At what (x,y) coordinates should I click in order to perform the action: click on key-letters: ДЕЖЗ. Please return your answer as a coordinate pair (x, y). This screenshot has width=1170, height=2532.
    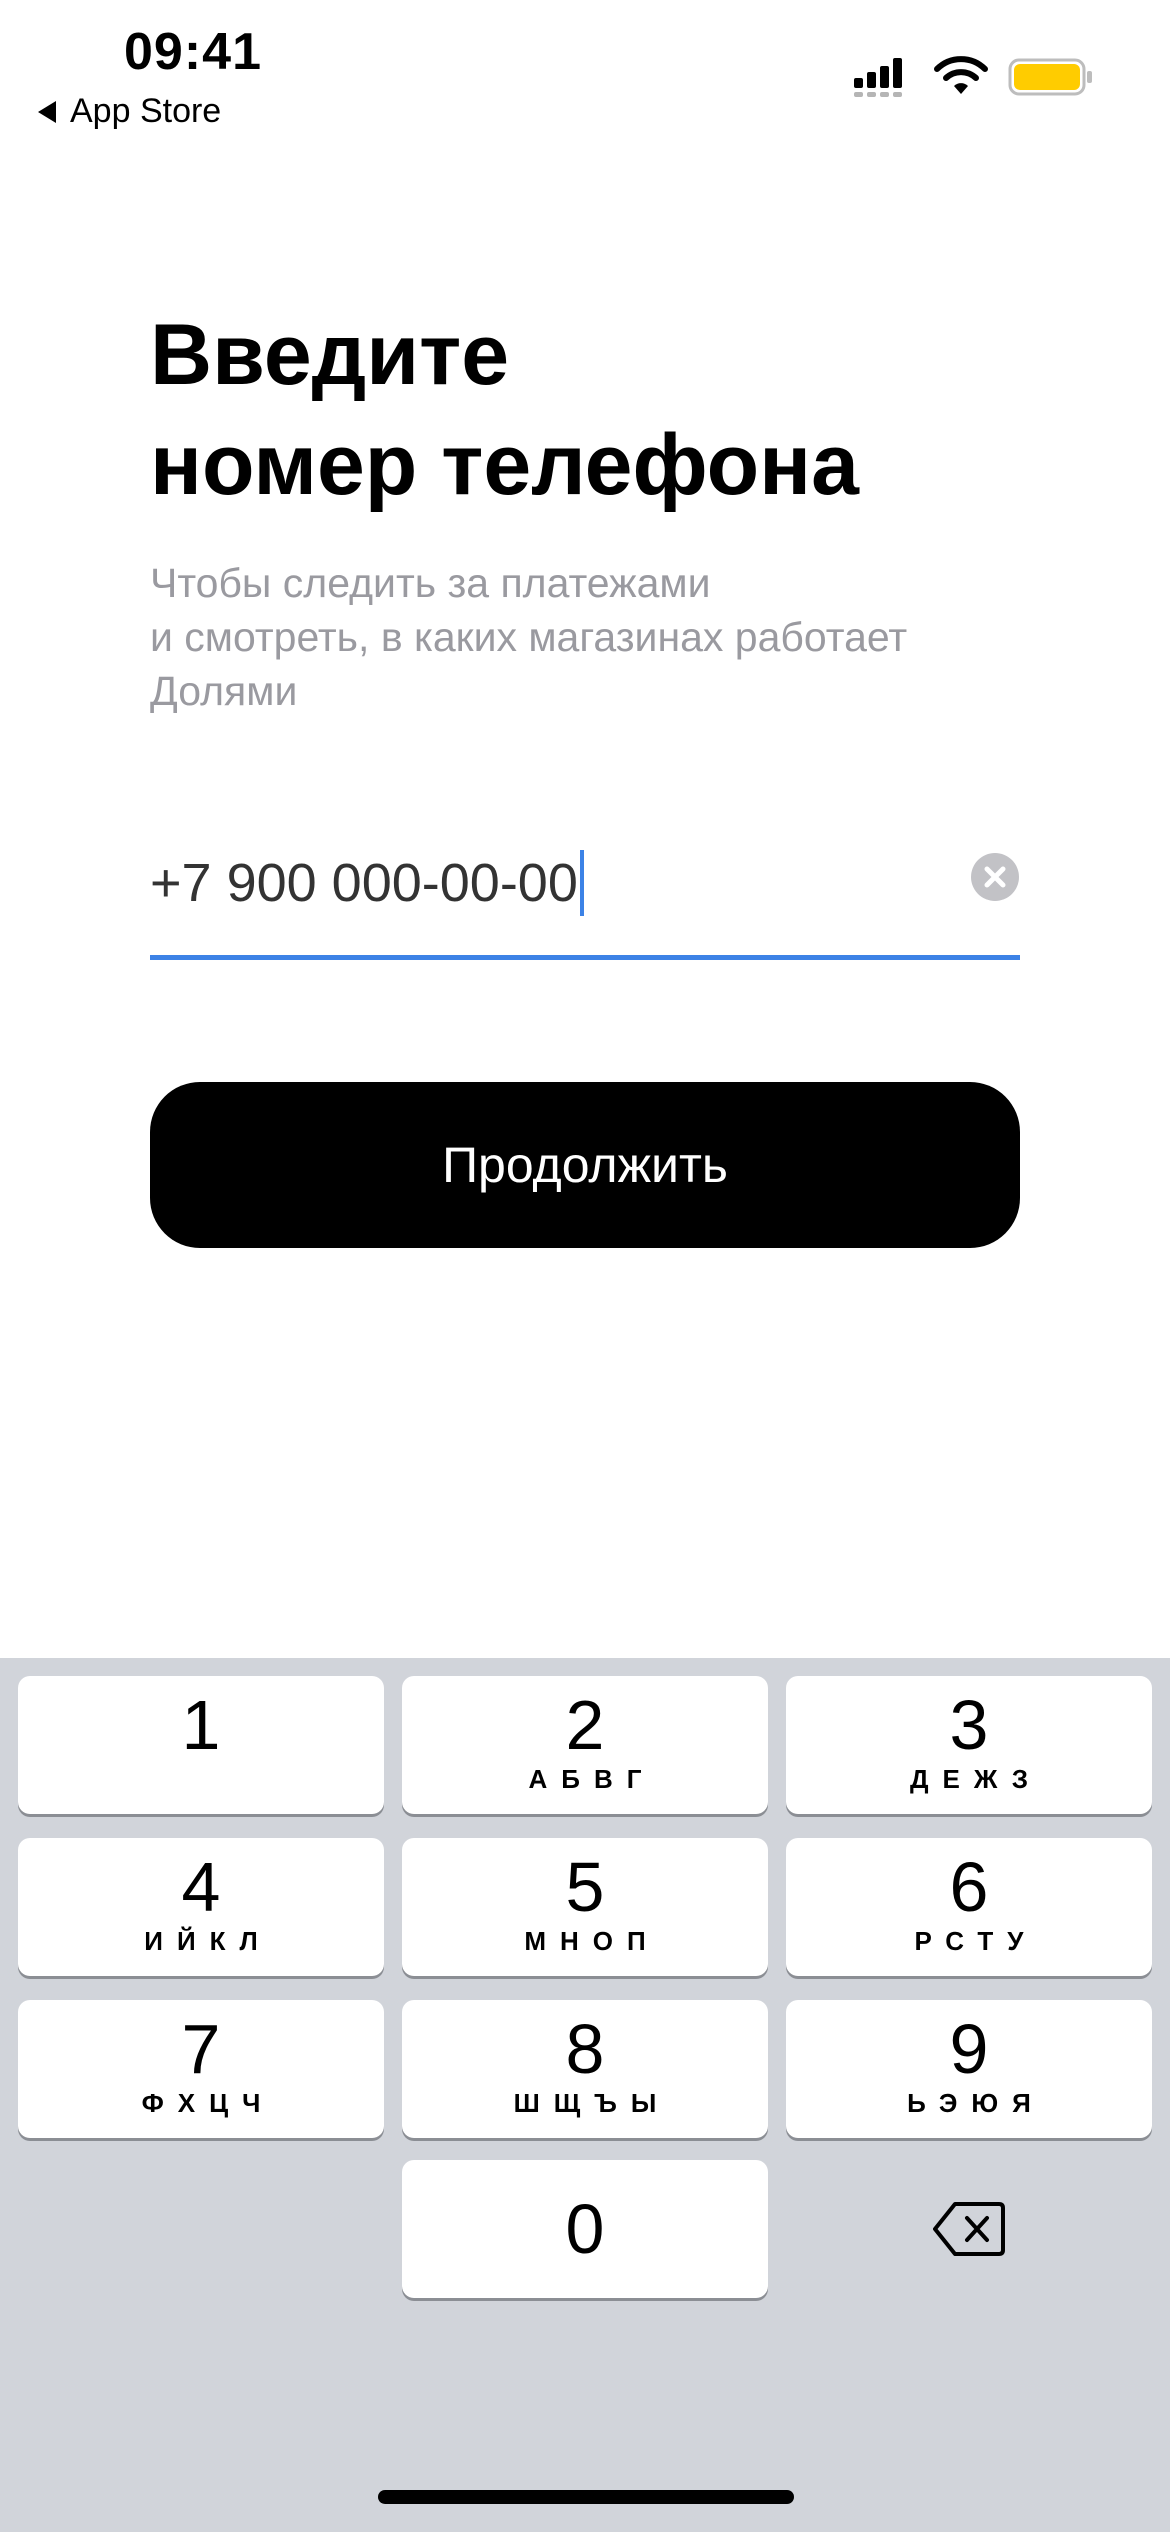
    Looking at the image, I should click on (976, 1779).